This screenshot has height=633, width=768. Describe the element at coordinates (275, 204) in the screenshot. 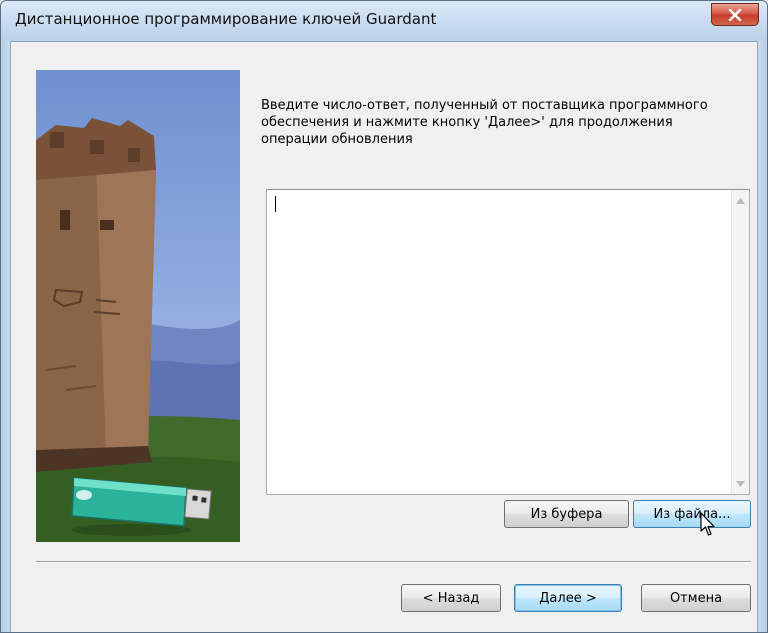

I see `text-caret` at that location.